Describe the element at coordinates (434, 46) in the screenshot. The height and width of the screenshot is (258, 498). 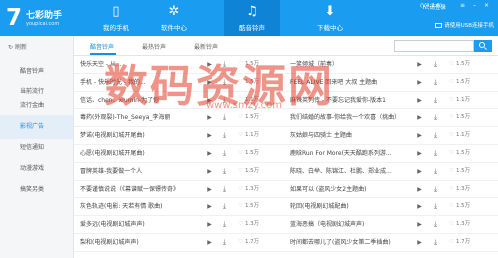
I see `search-input` at that location.